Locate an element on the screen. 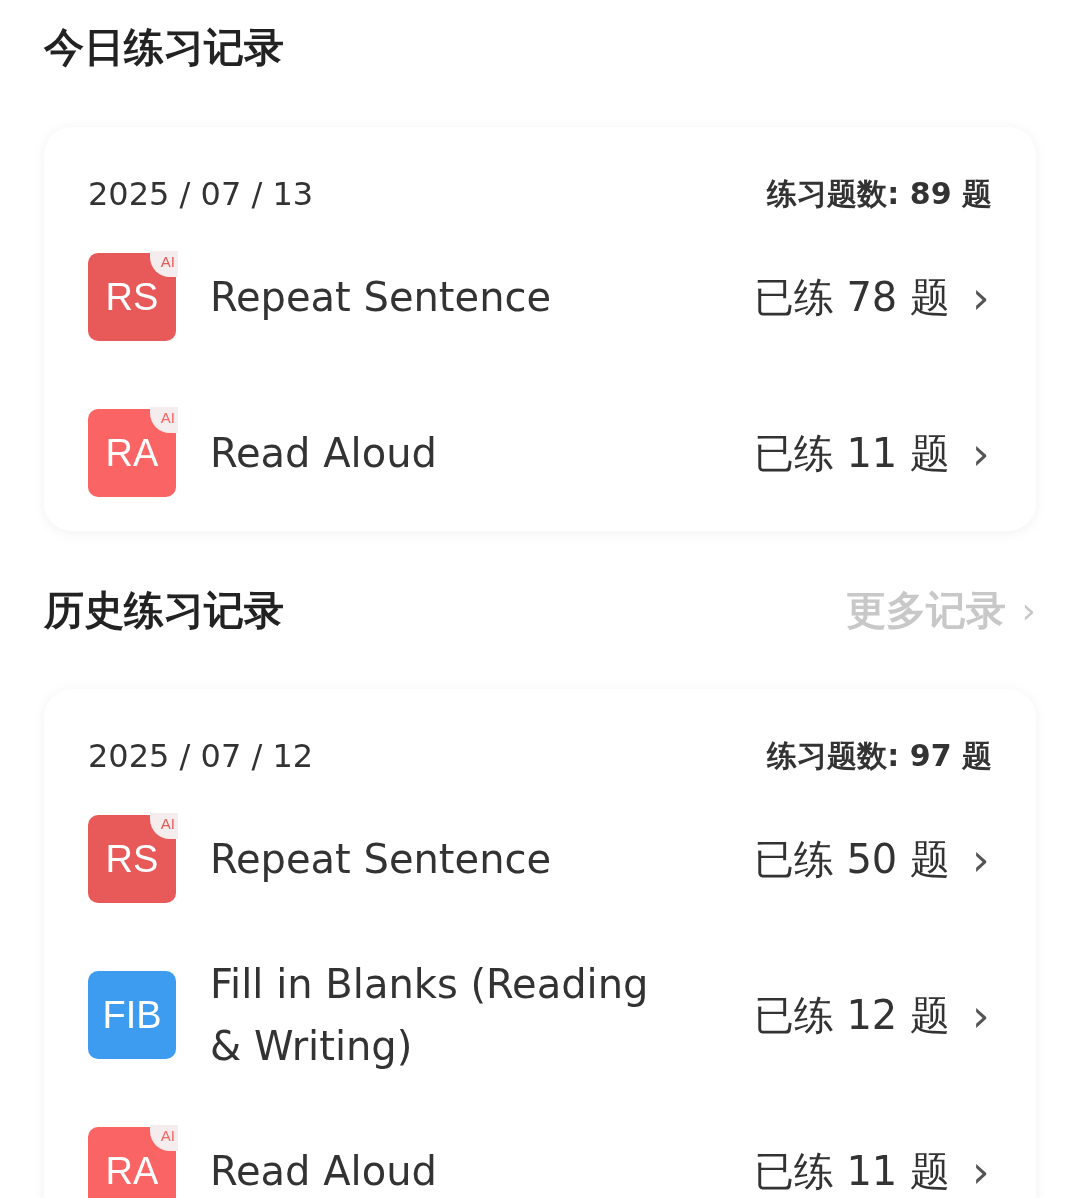 This screenshot has height=1198, width=1080. practice-count: 已练 50 题 is located at coordinates (851, 859).